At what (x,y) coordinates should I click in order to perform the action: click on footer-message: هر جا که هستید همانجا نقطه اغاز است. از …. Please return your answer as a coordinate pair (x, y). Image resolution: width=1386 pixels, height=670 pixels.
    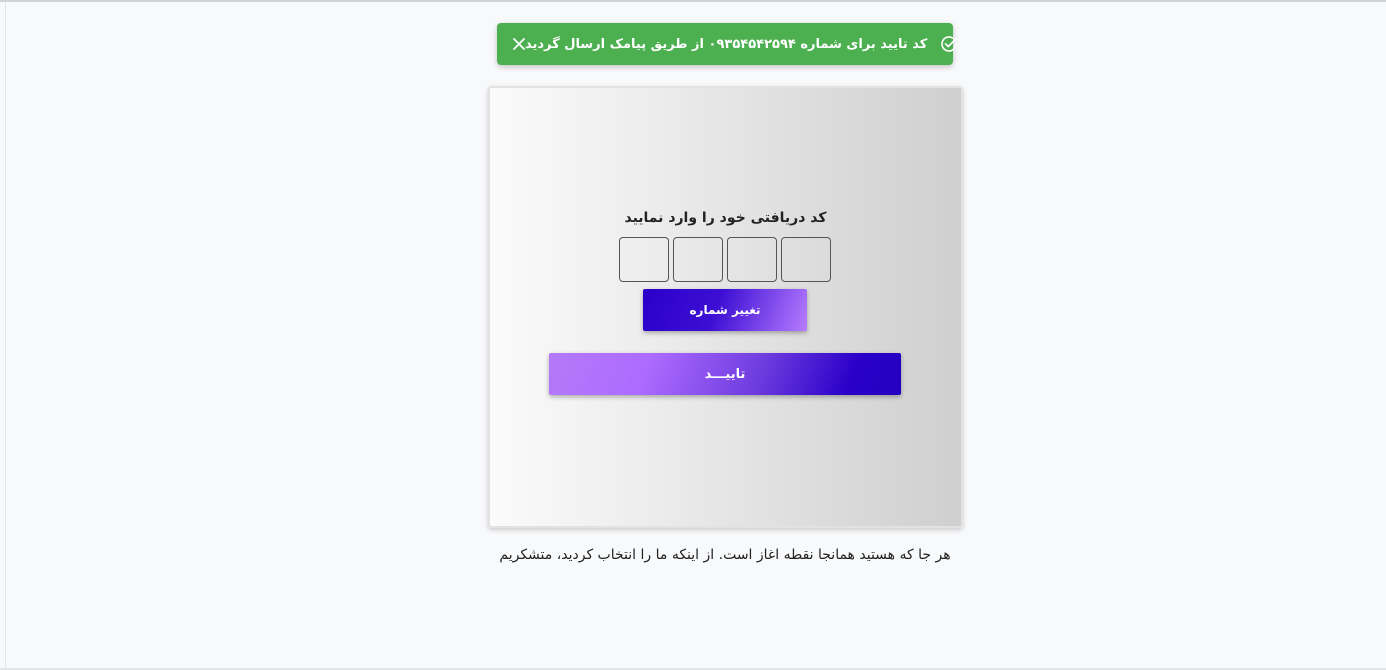
    Looking at the image, I should click on (725, 555).